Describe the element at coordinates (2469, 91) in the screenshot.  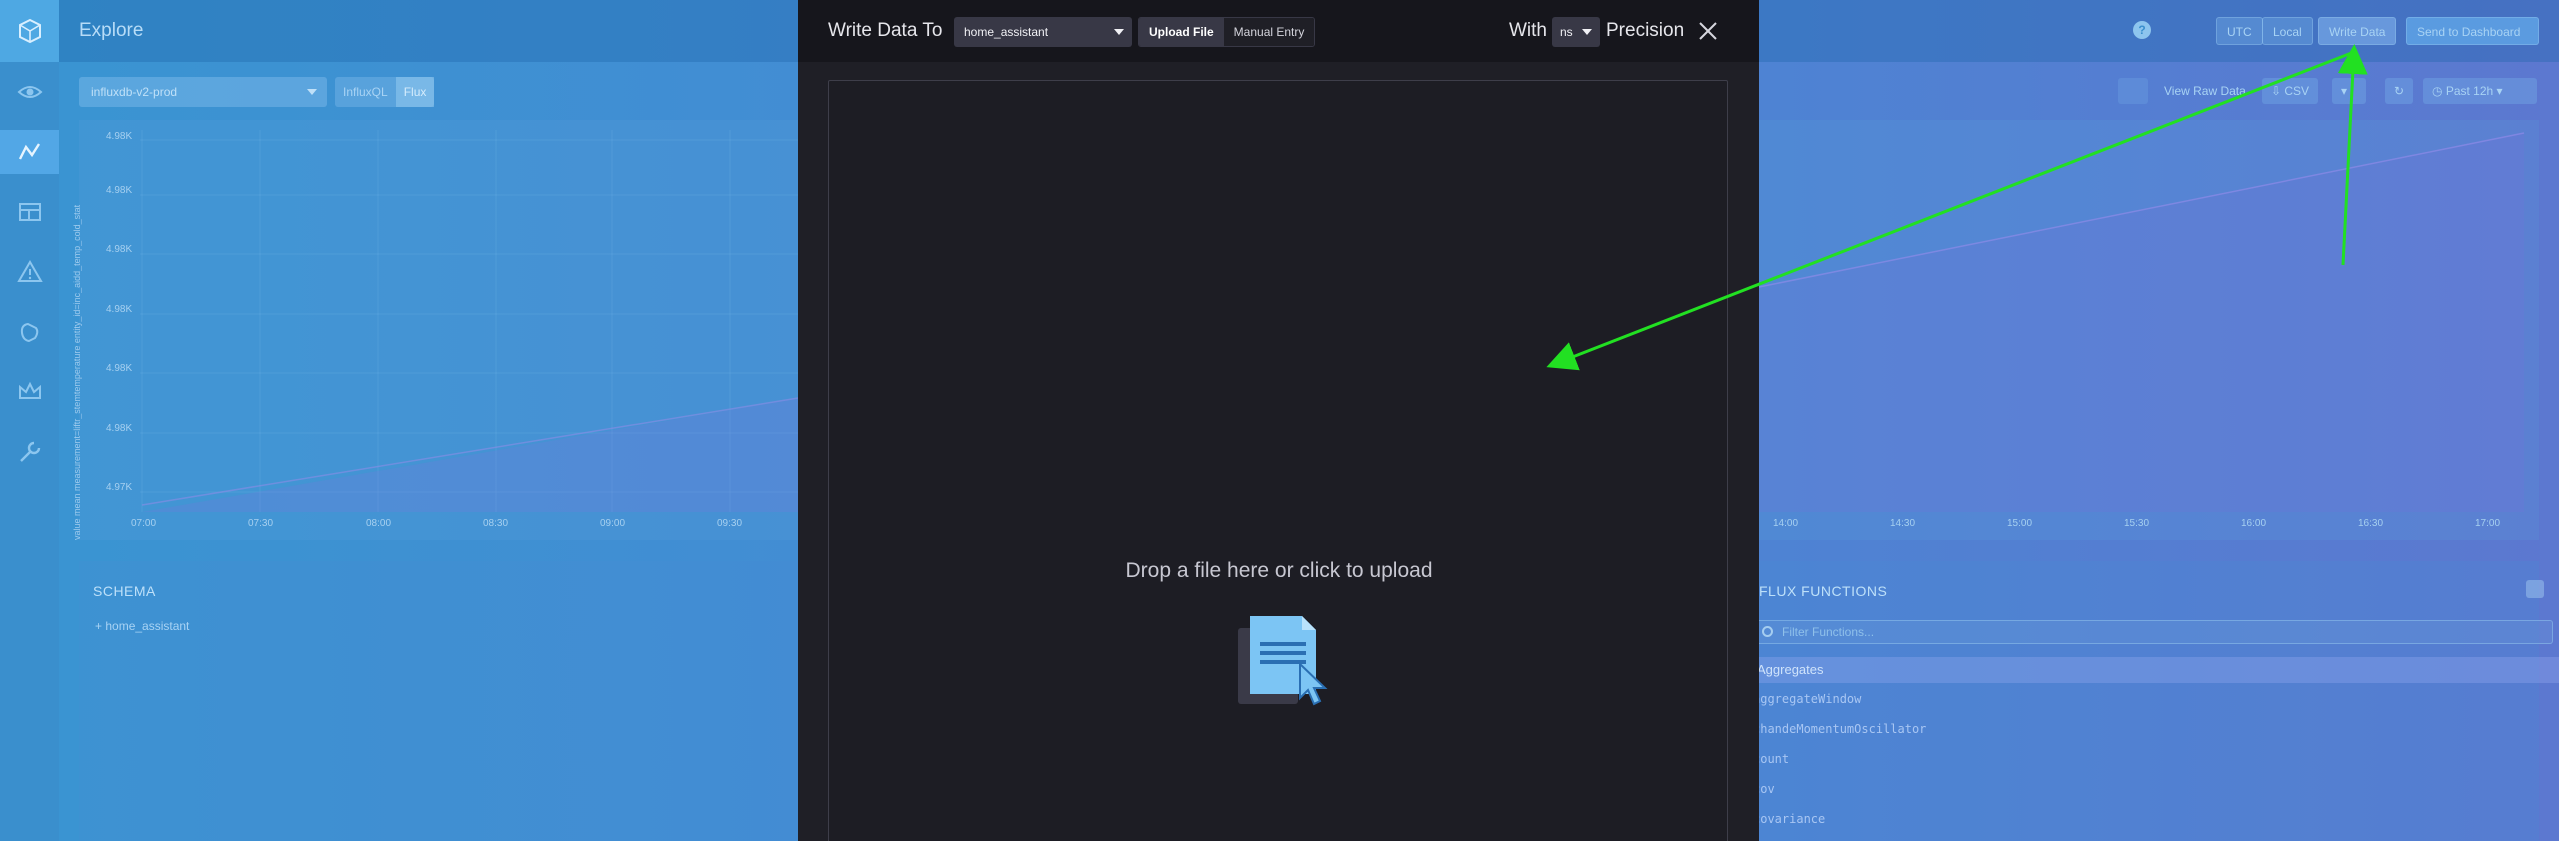
I see `time-range-label: Past 12h` at that location.